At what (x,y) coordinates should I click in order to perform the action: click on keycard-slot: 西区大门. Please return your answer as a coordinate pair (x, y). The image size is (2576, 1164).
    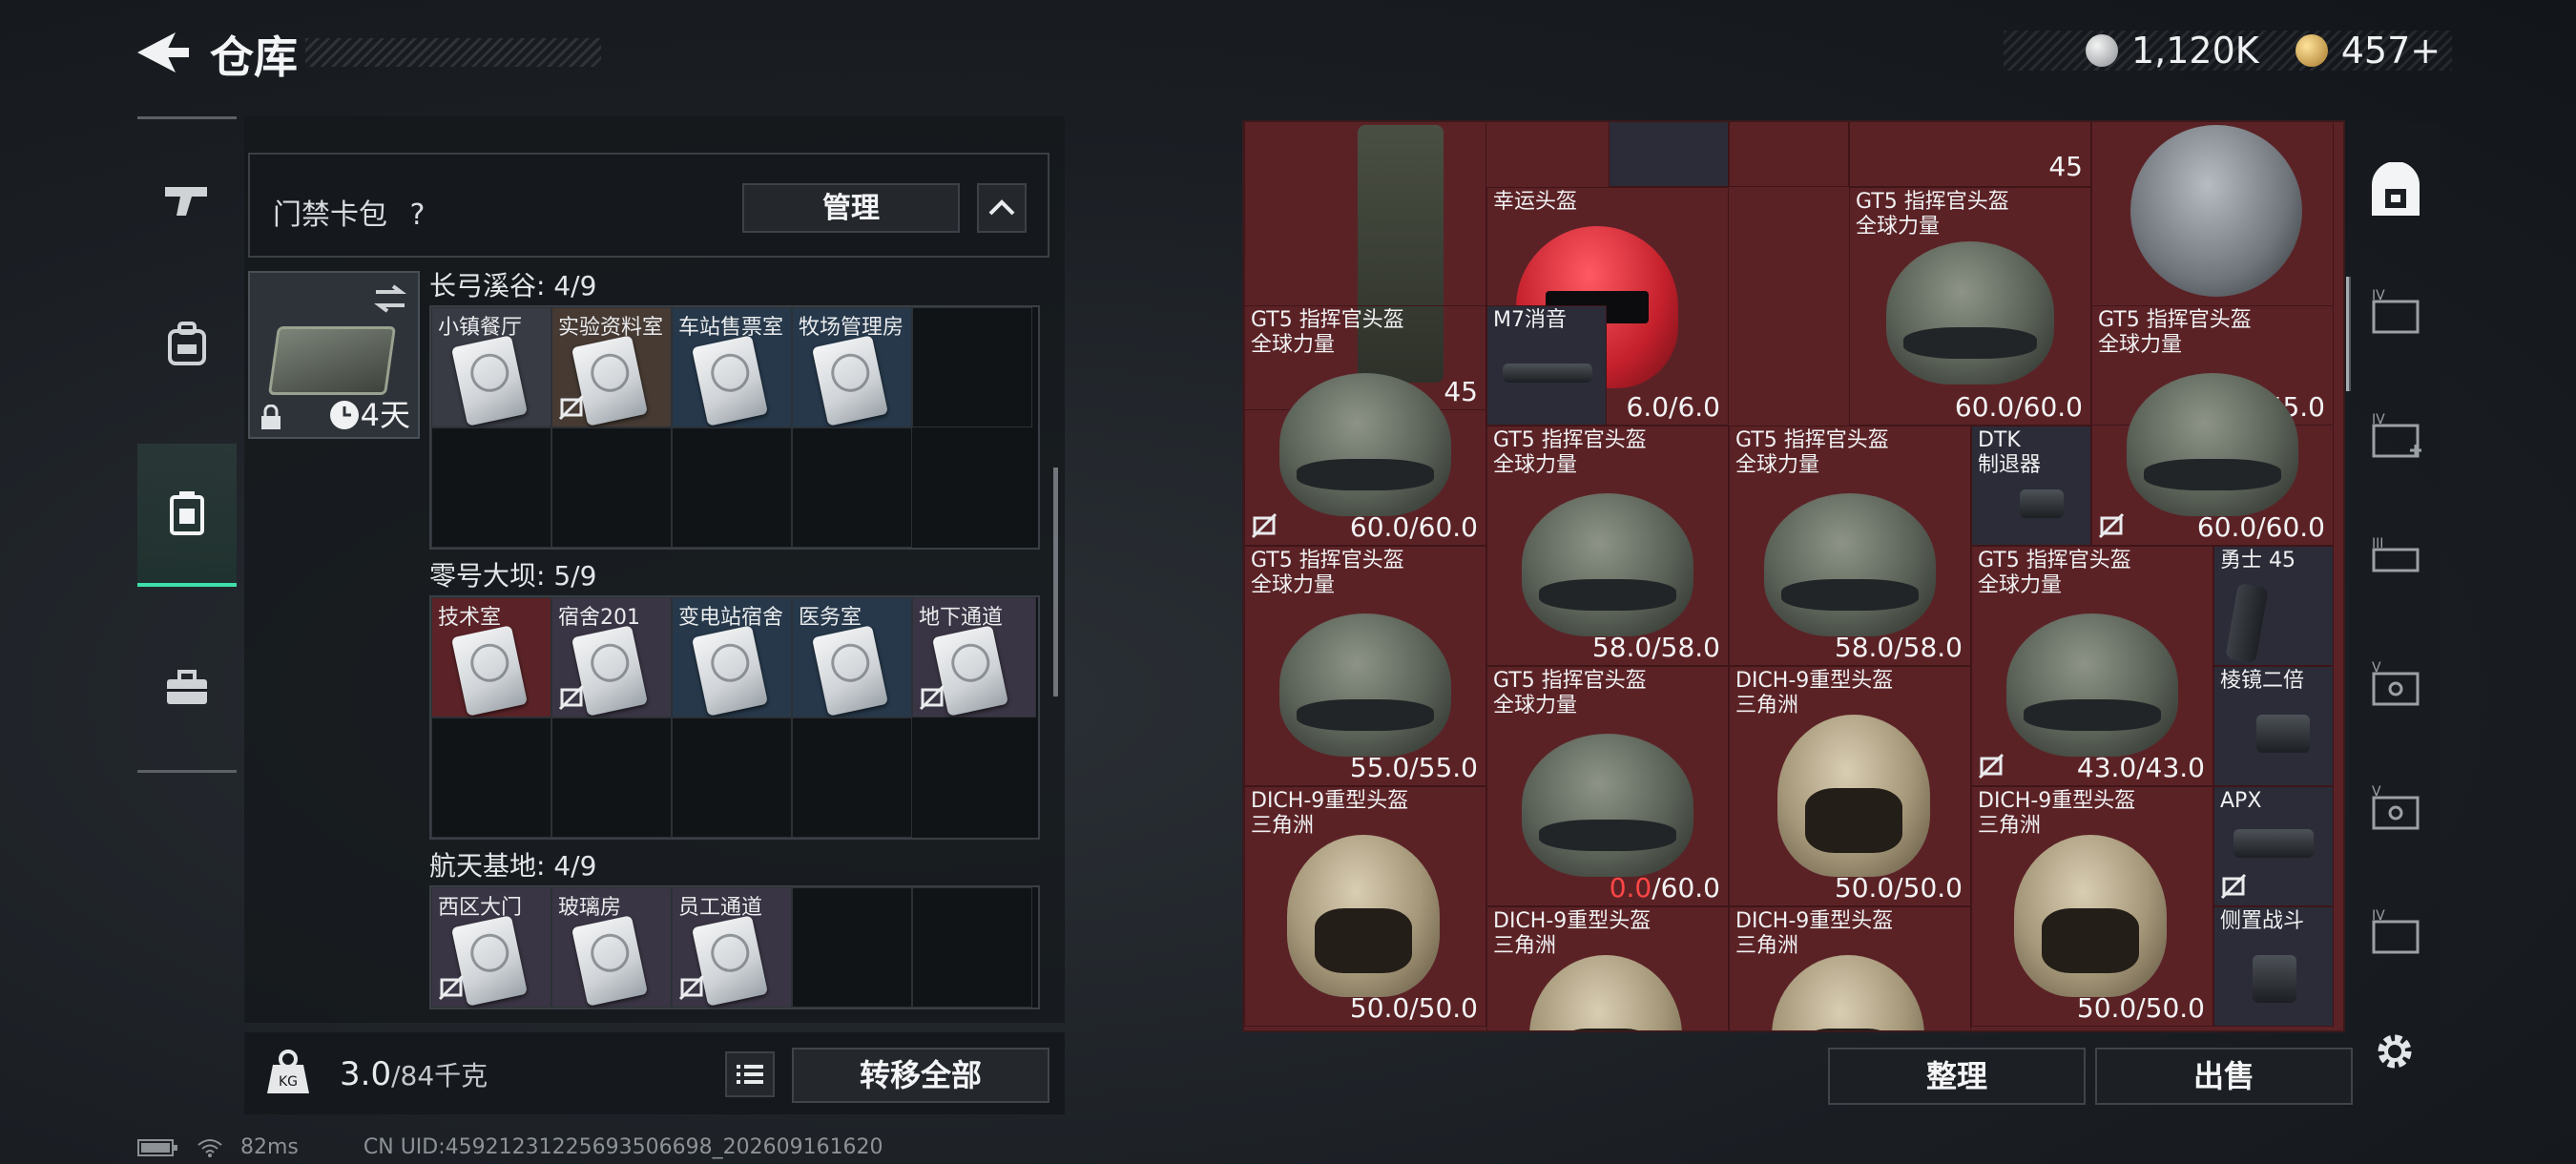
    Looking at the image, I should click on (491, 948).